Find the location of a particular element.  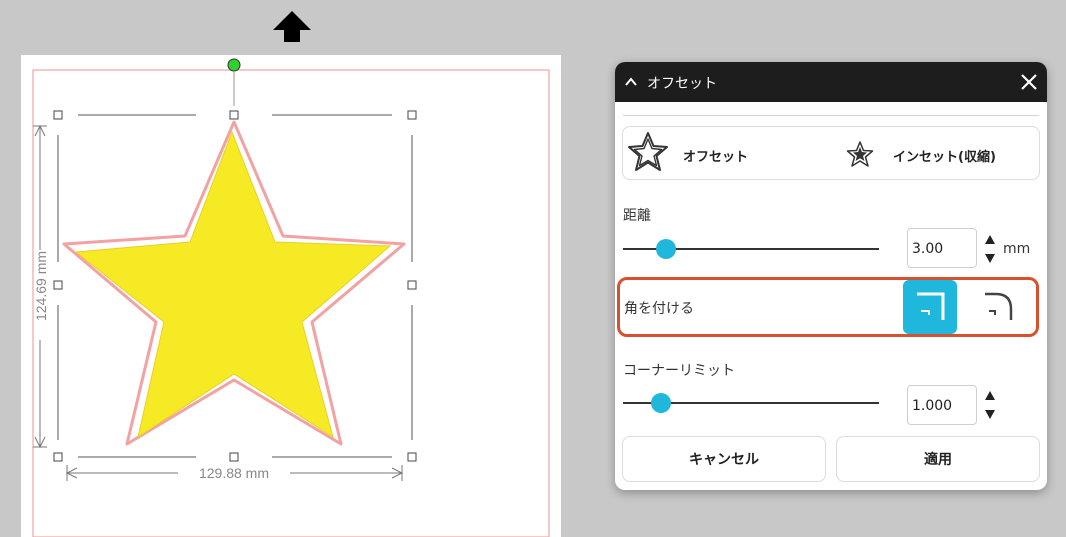

panel-title: オフセット is located at coordinates (682, 84).